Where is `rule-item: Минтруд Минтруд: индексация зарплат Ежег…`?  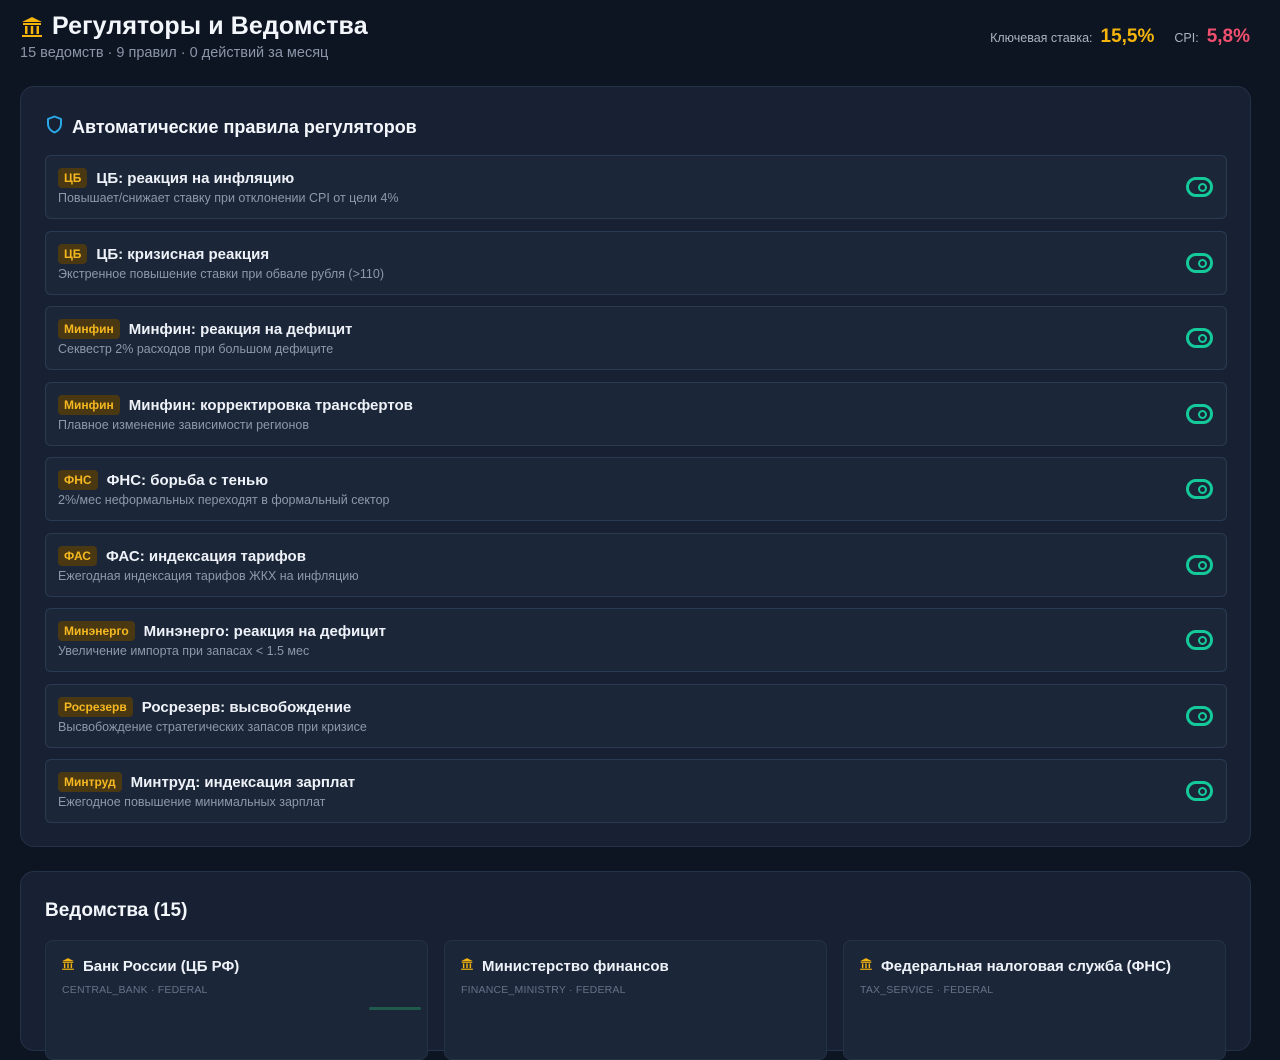 rule-item: Минтруд Минтруд: индексация зарплат Ежег… is located at coordinates (636, 791).